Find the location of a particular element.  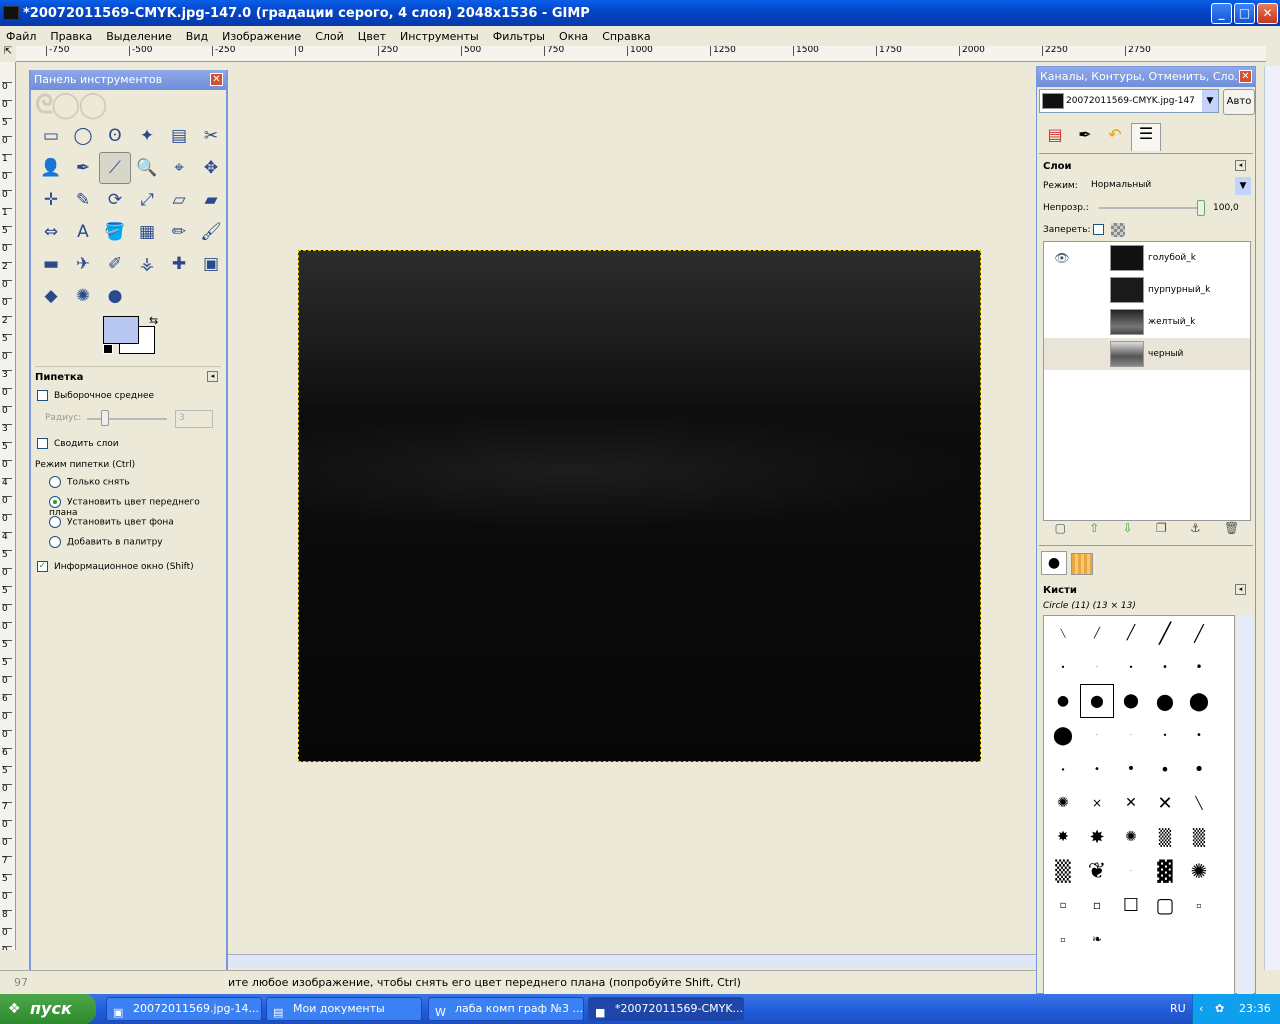

image-select-dropdown: 20072011569-CMYK.jpg-147 ▼ is located at coordinates (1129, 101).